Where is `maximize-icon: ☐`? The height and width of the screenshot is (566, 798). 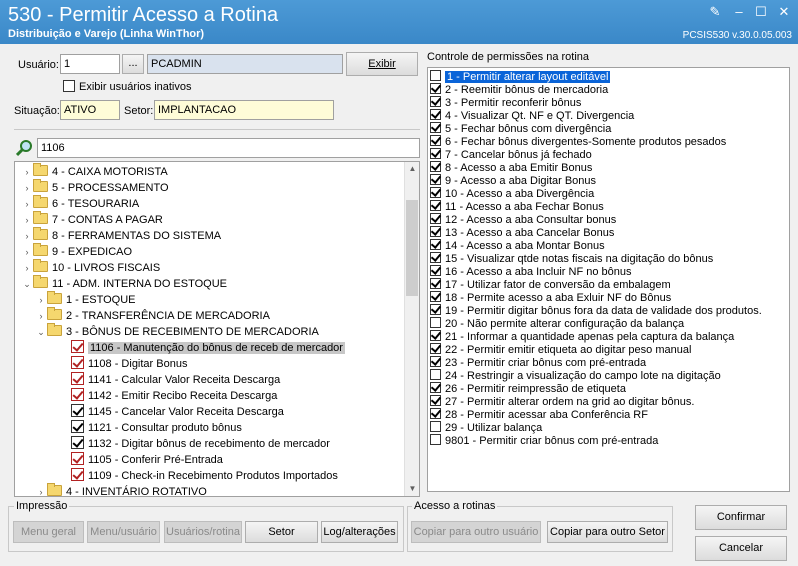
maximize-icon: ☐ is located at coordinates (761, 12).